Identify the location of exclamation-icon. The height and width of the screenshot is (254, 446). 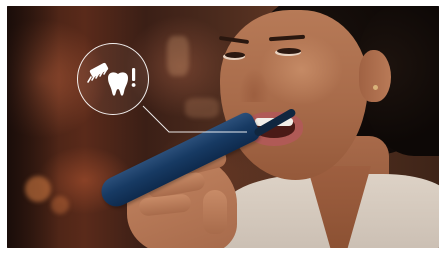
(133, 77).